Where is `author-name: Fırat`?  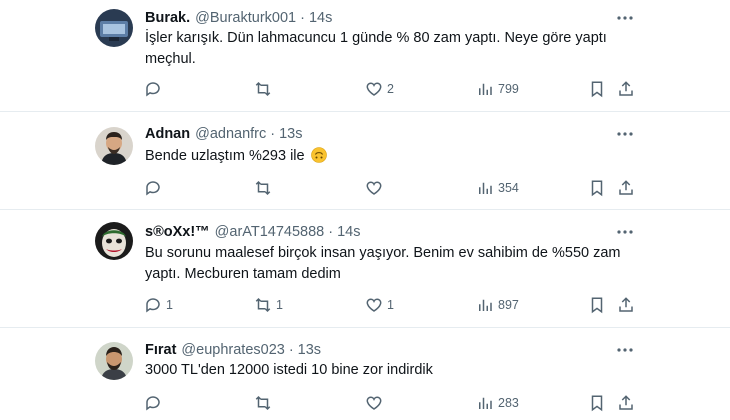
author-name: Fırat is located at coordinates (160, 350).